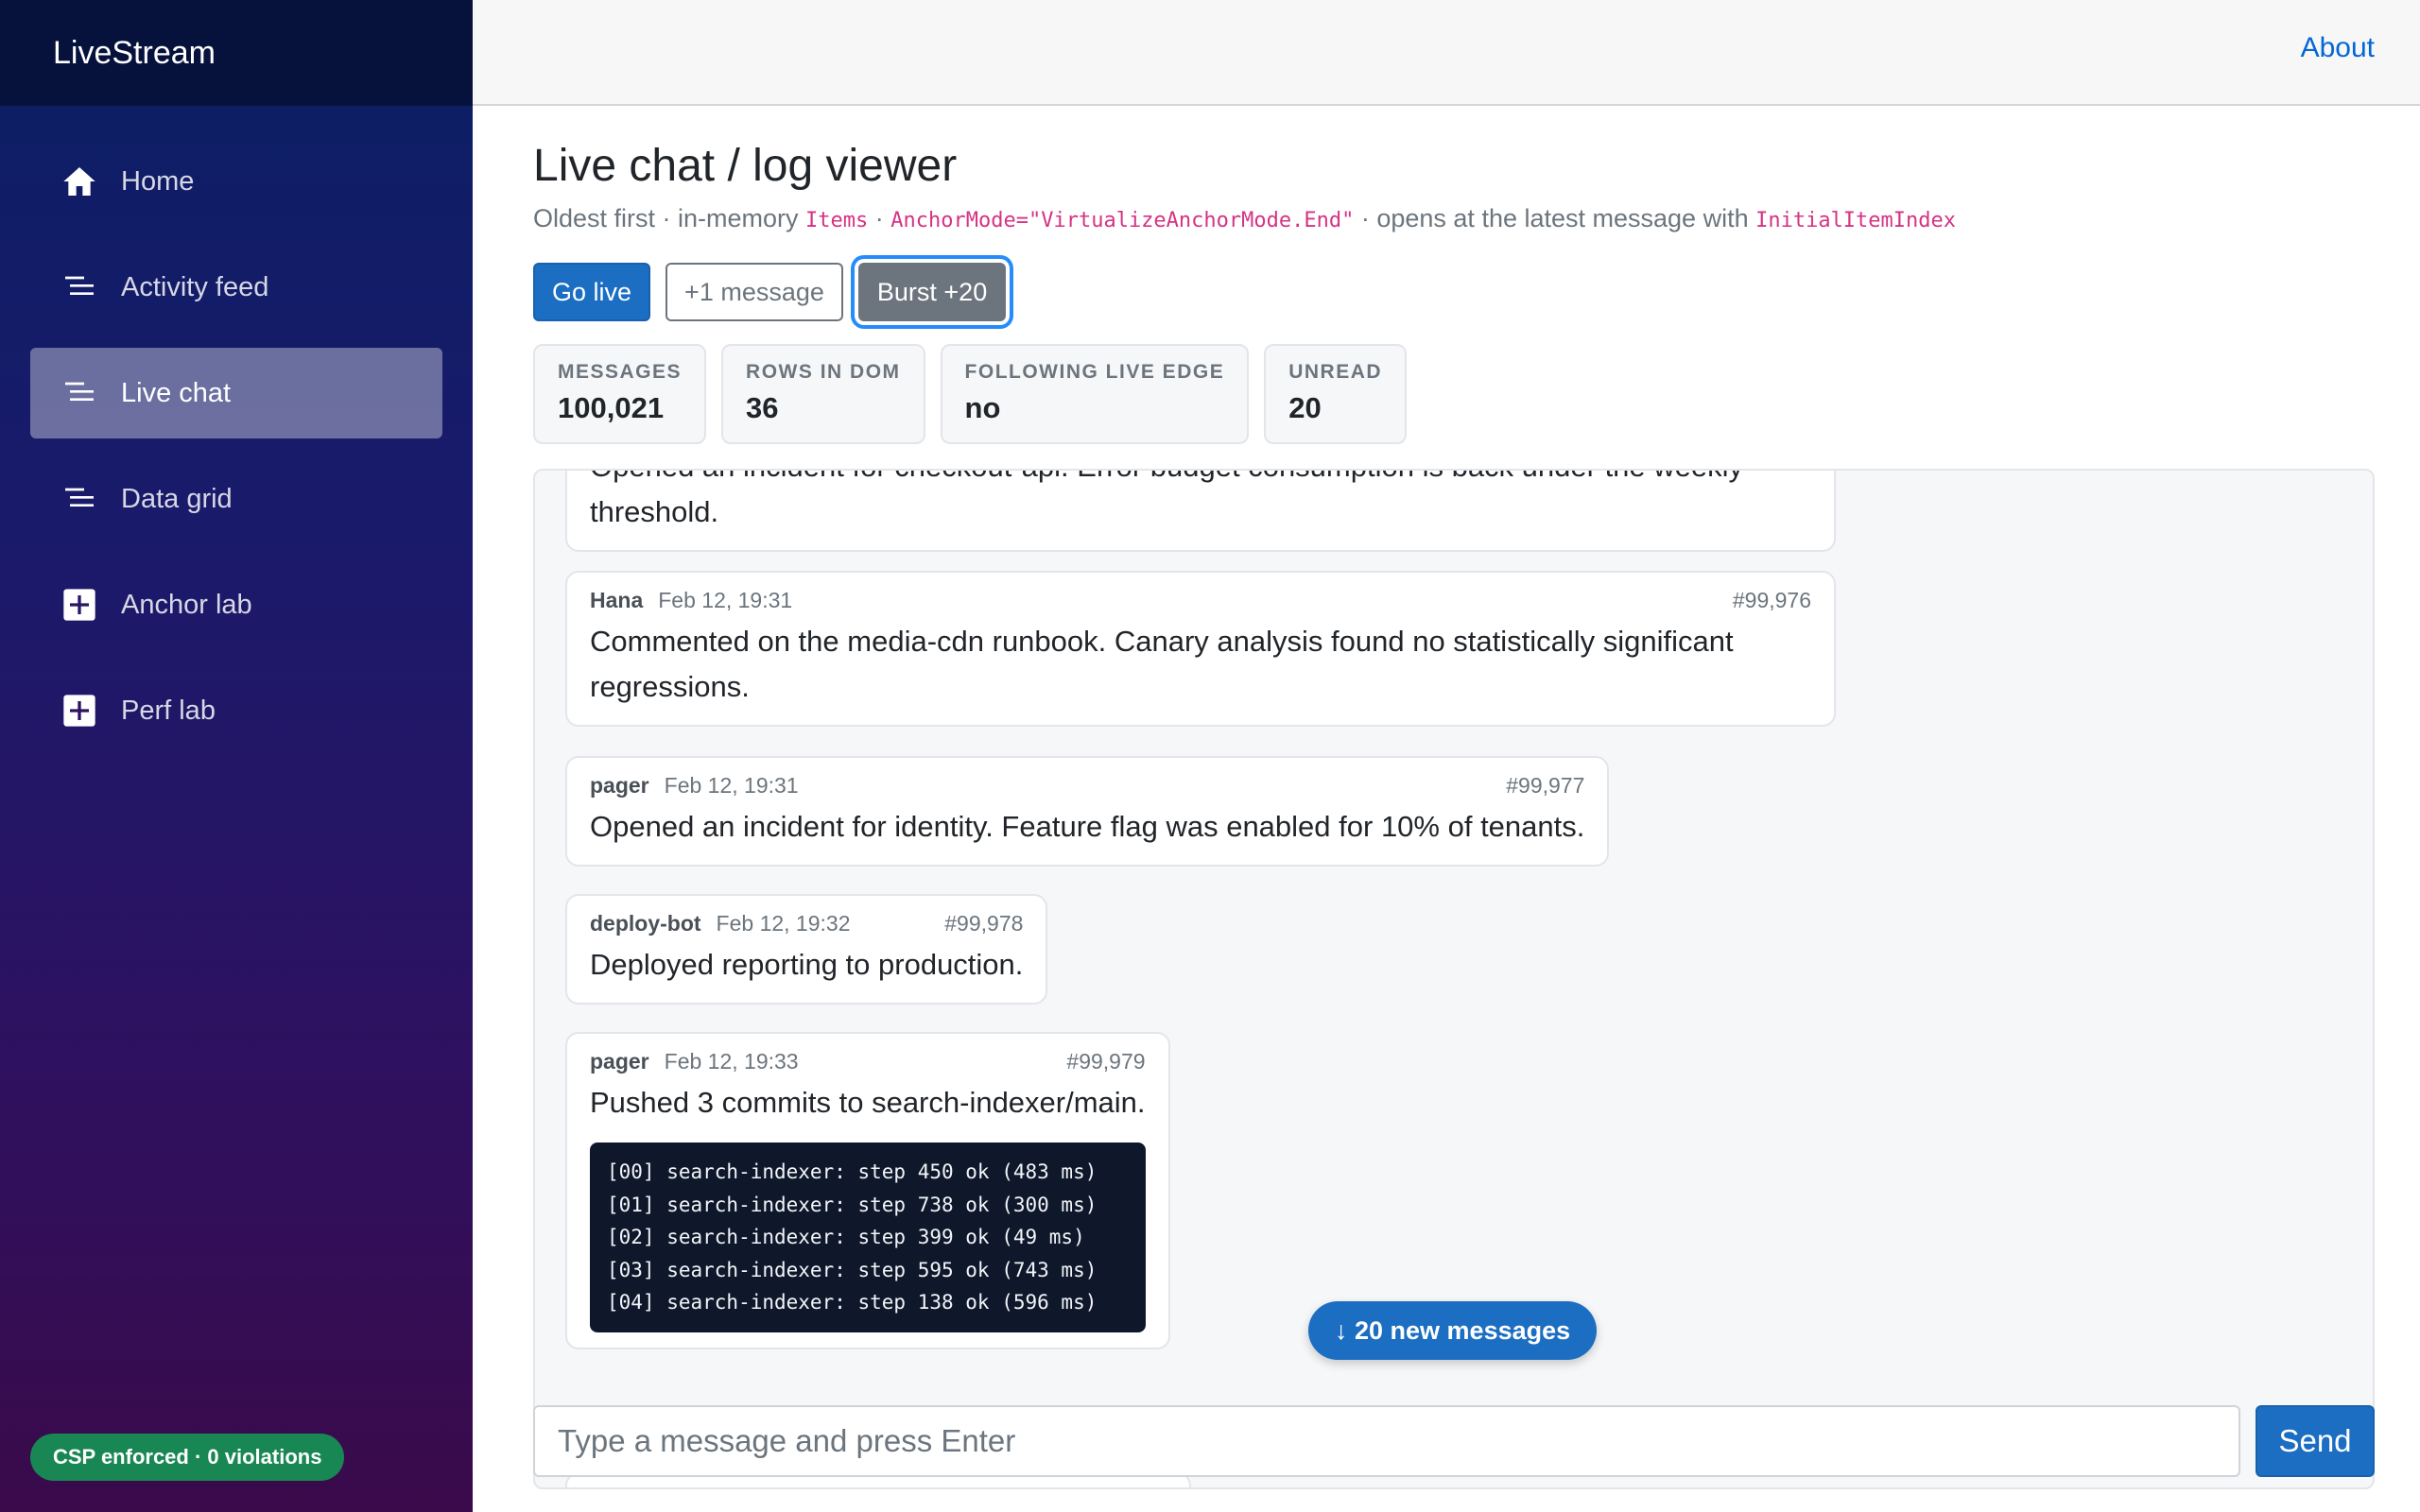  I want to click on subtitle-text: ·, so click(879, 218).